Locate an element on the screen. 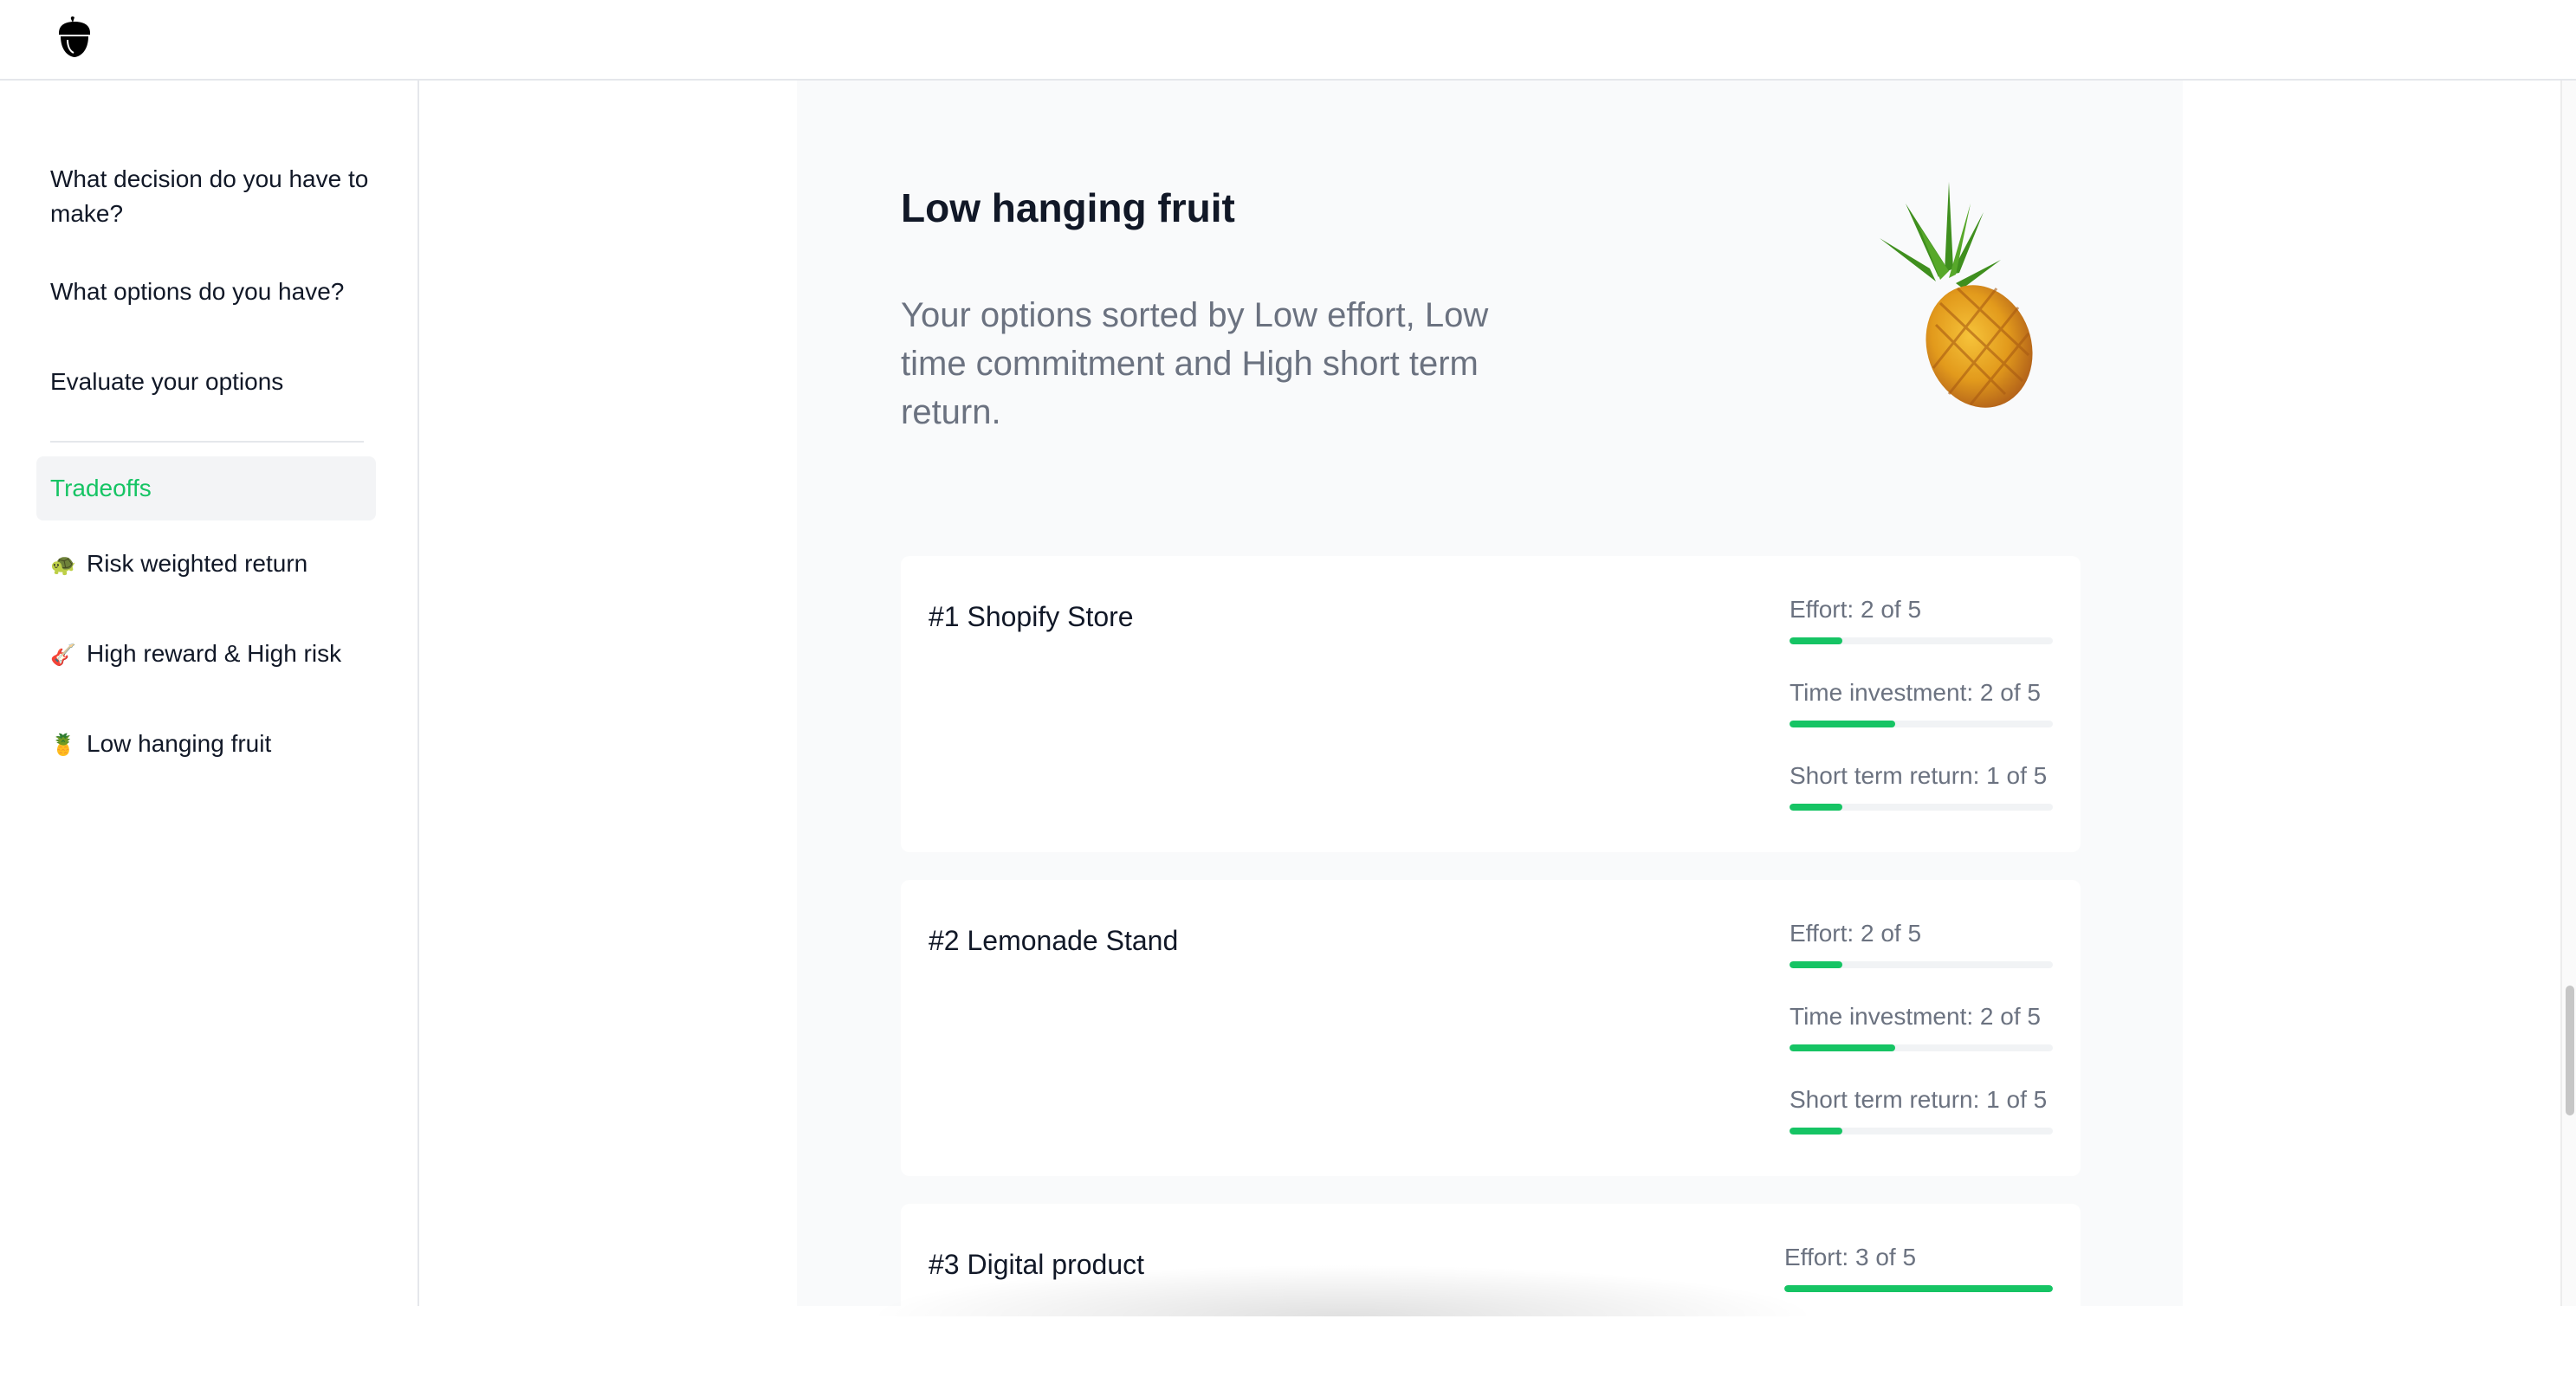 Image resolution: width=2576 pixels, height=1377 pixels. sidebar-item-low-hanging: 🍍 Low hanging fruit is located at coordinates (214, 745).